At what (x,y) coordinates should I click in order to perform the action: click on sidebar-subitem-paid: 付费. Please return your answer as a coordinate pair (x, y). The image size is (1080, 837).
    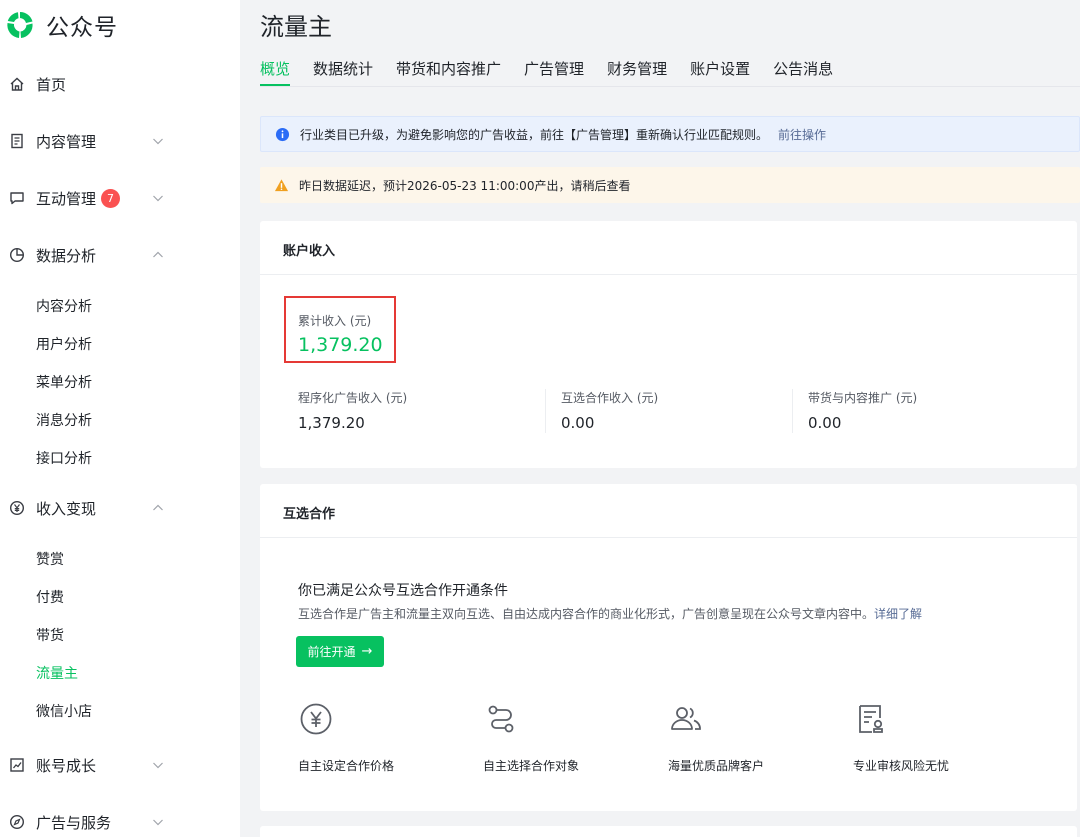
    Looking at the image, I should click on (50, 597).